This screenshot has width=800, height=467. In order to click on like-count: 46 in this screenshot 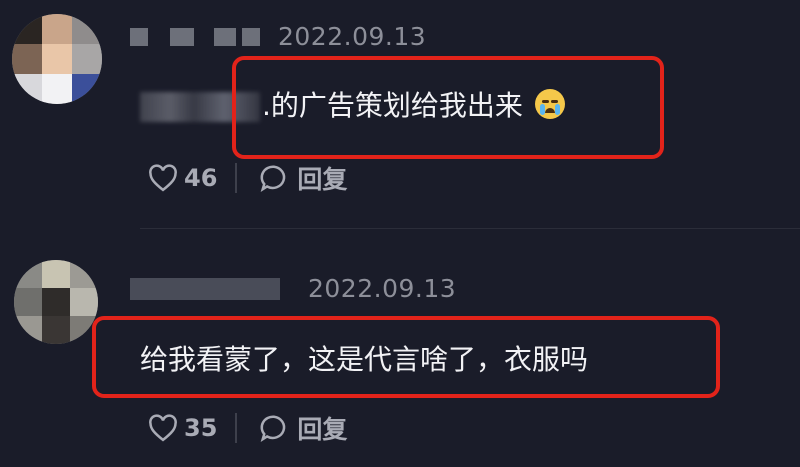, I will do `click(201, 178)`.